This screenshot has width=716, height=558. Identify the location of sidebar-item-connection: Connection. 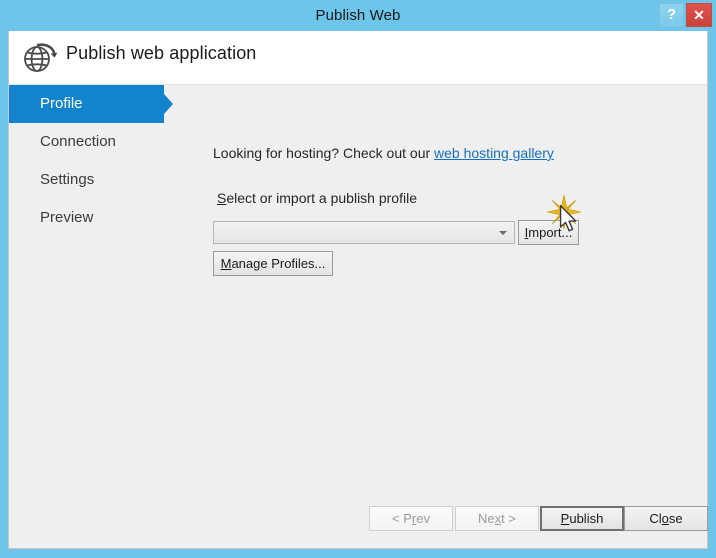
(104, 142).